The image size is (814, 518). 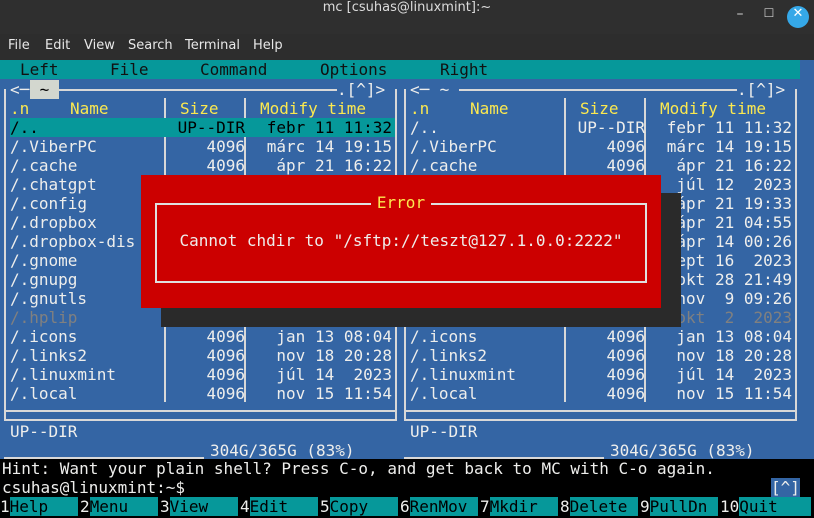 I want to click on mc-menu-options: Options, so click(x=353, y=69).